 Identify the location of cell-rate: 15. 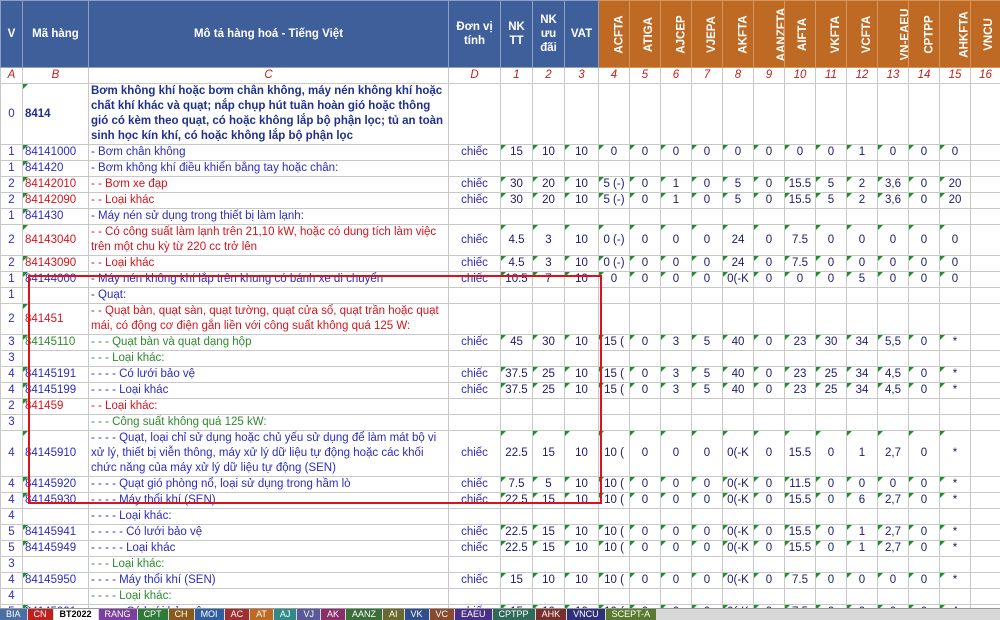
(517, 581).